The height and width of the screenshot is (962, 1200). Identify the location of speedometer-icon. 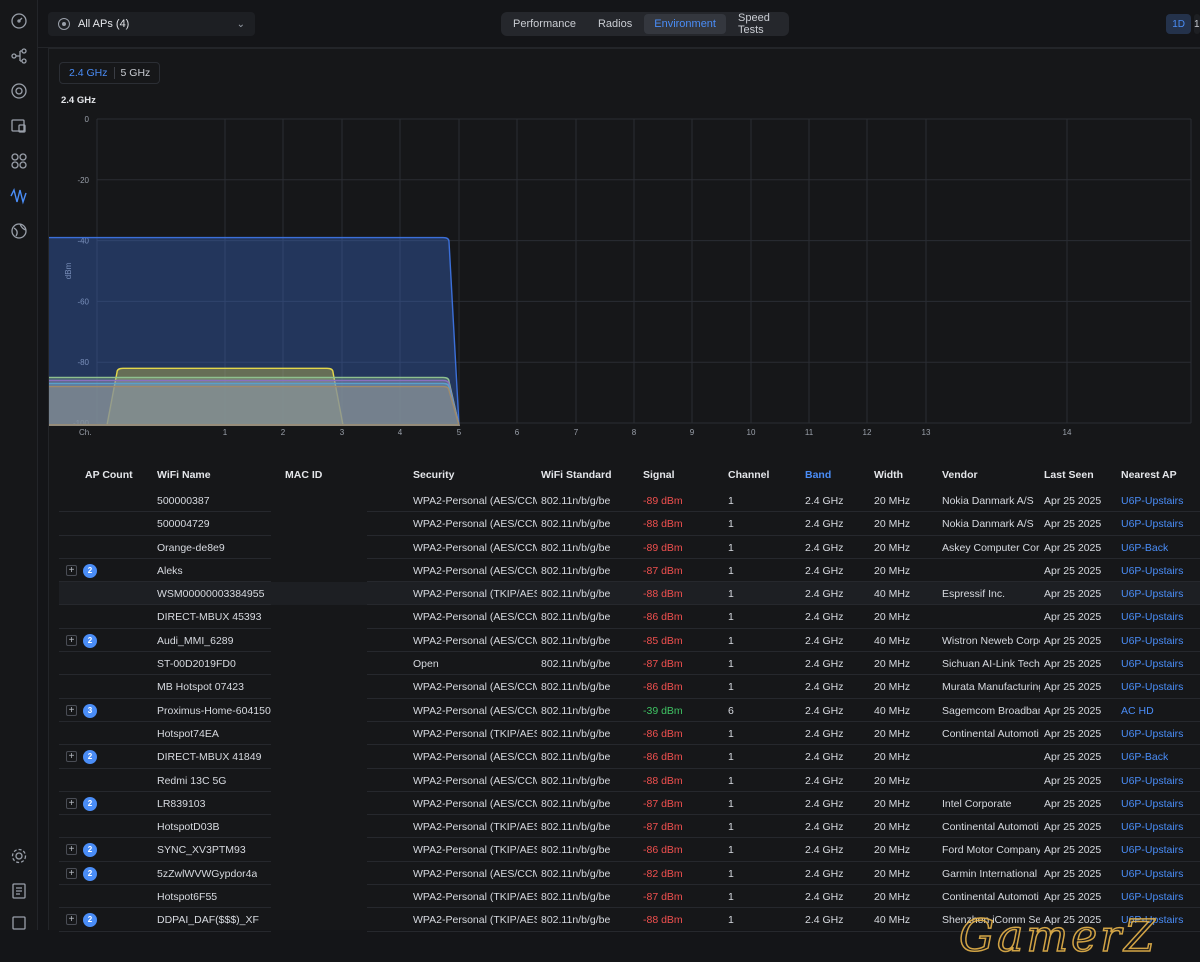
(19, 21).